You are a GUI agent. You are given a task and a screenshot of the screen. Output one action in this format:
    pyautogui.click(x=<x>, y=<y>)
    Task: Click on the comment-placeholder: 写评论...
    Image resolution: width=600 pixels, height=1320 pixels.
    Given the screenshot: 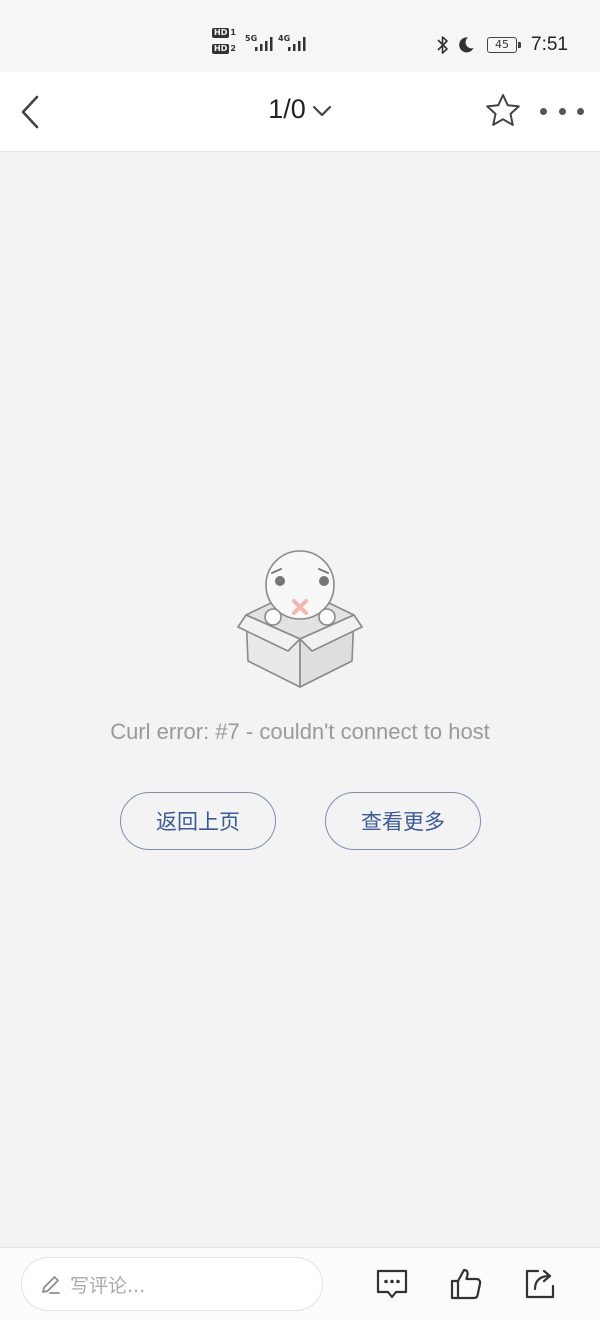 What is the action you would take?
    pyautogui.click(x=108, y=1285)
    